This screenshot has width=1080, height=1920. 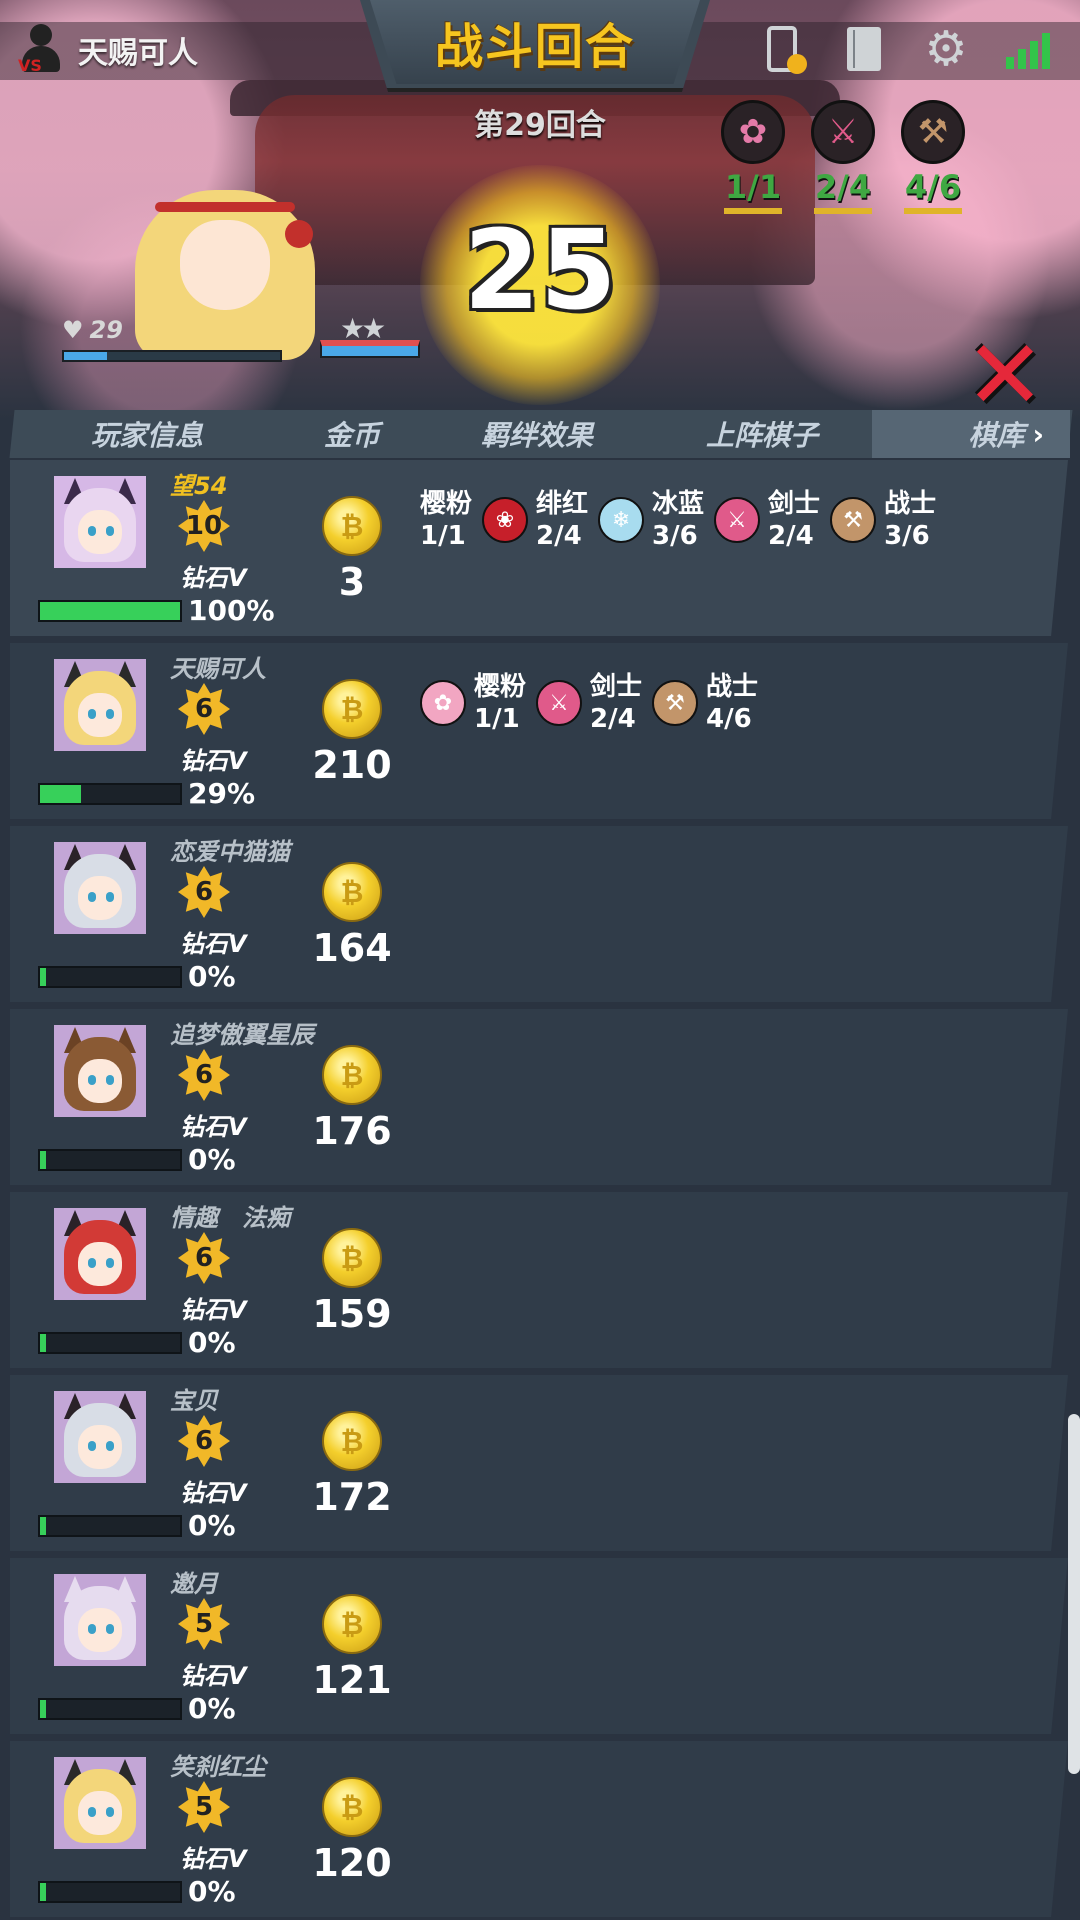 What do you see at coordinates (907, 536) in the screenshot?
I see `synergy-count: 3/6` at bounding box center [907, 536].